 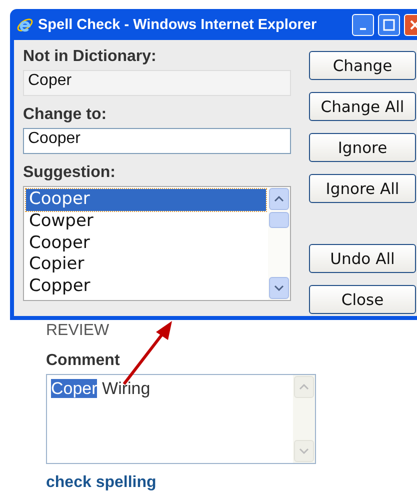 What do you see at coordinates (65, 115) in the screenshot?
I see `field-label: Change to:` at bounding box center [65, 115].